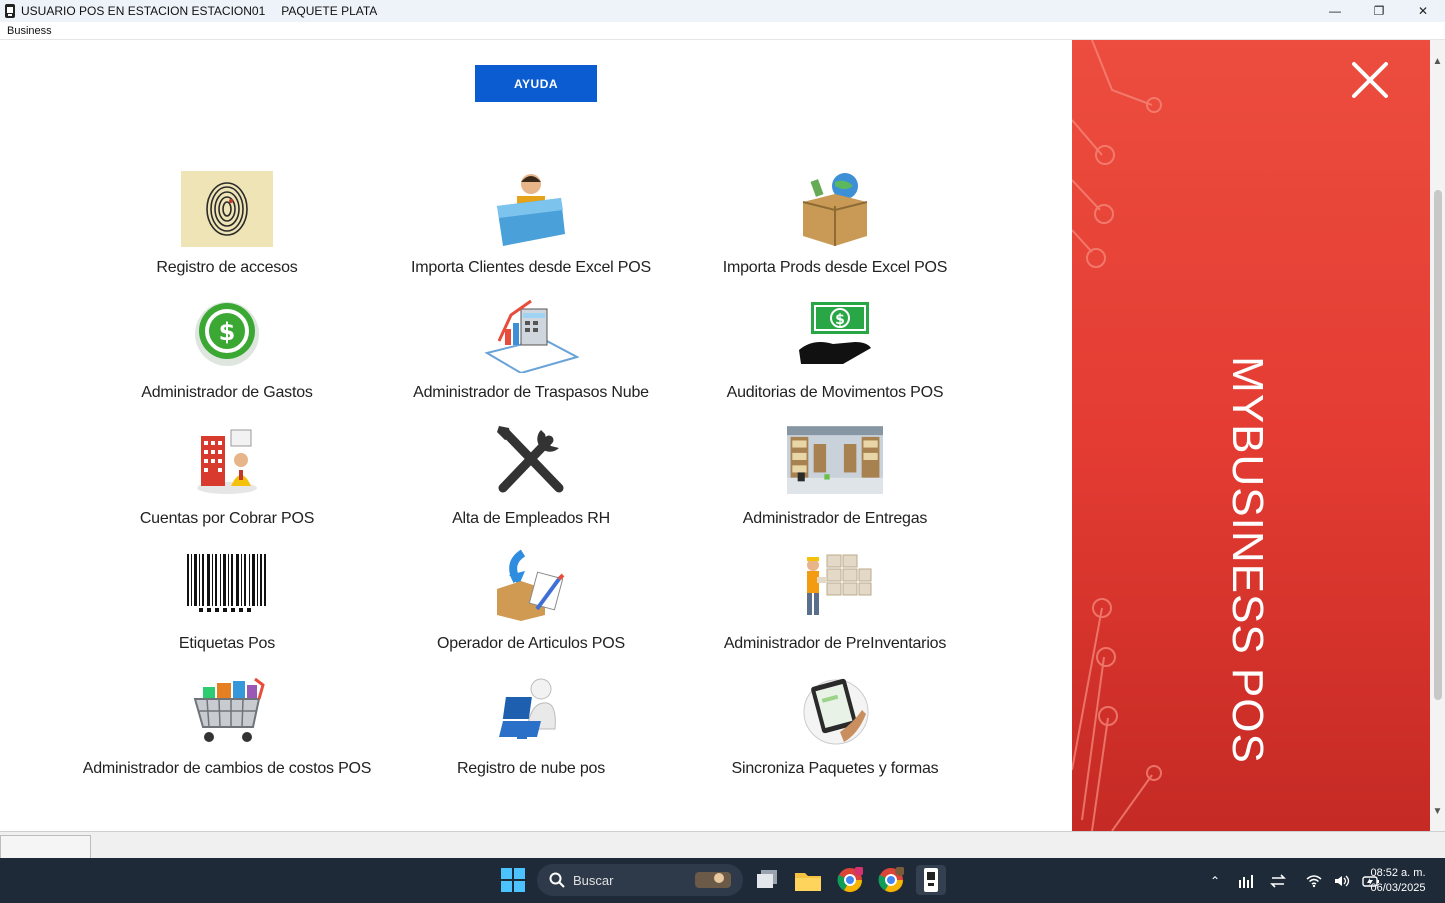  Describe the element at coordinates (835, 710) in the screenshot. I see `tablet-hand-icon` at that location.